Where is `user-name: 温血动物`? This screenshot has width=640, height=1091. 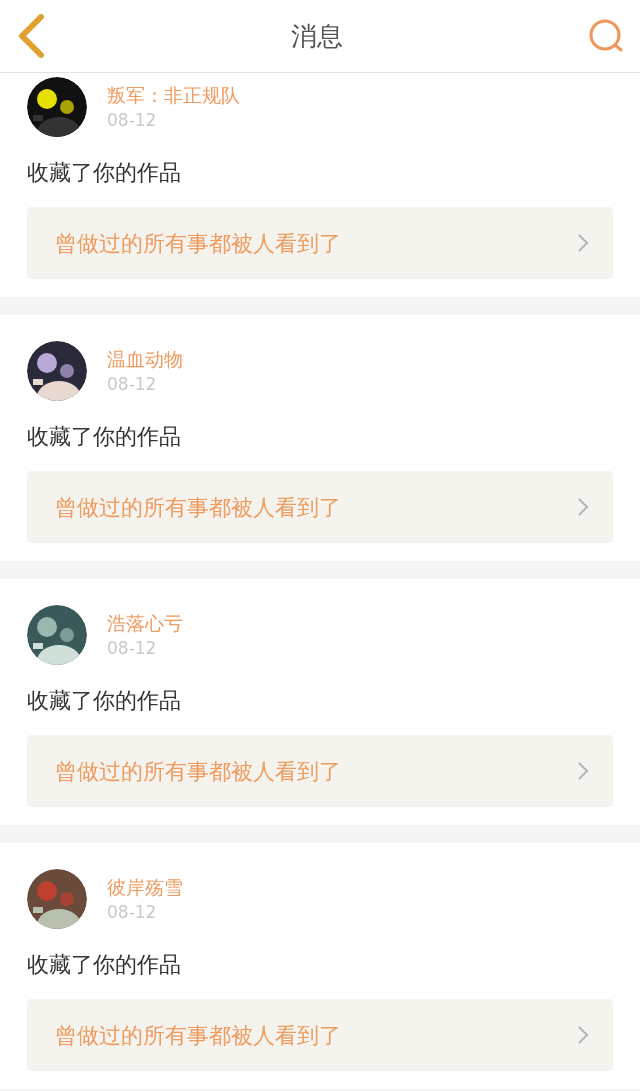 user-name: 温血动物 is located at coordinates (145, 359).